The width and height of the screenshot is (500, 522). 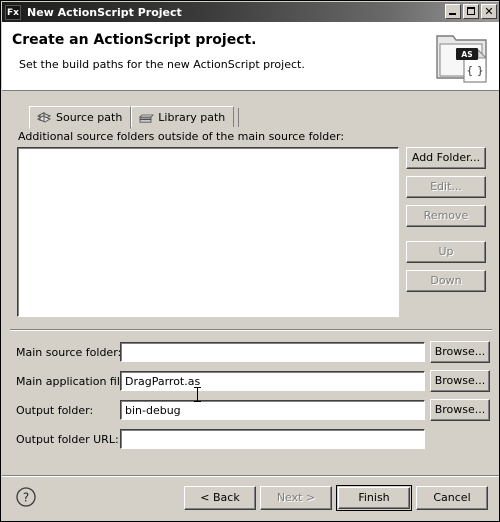 What do you see at coordinates (67, 439) in the screenshot?
I see `output-folder-url-label: Output folder URL:` at bounding box center [67, 439].